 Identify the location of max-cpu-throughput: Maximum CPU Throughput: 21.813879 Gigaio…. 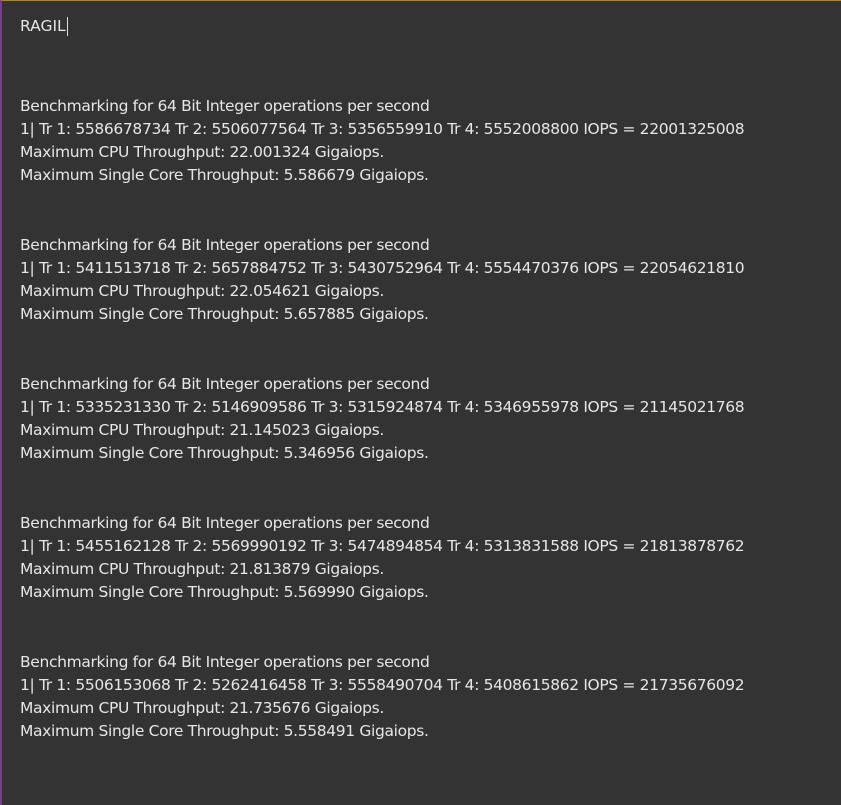
(202, 569).